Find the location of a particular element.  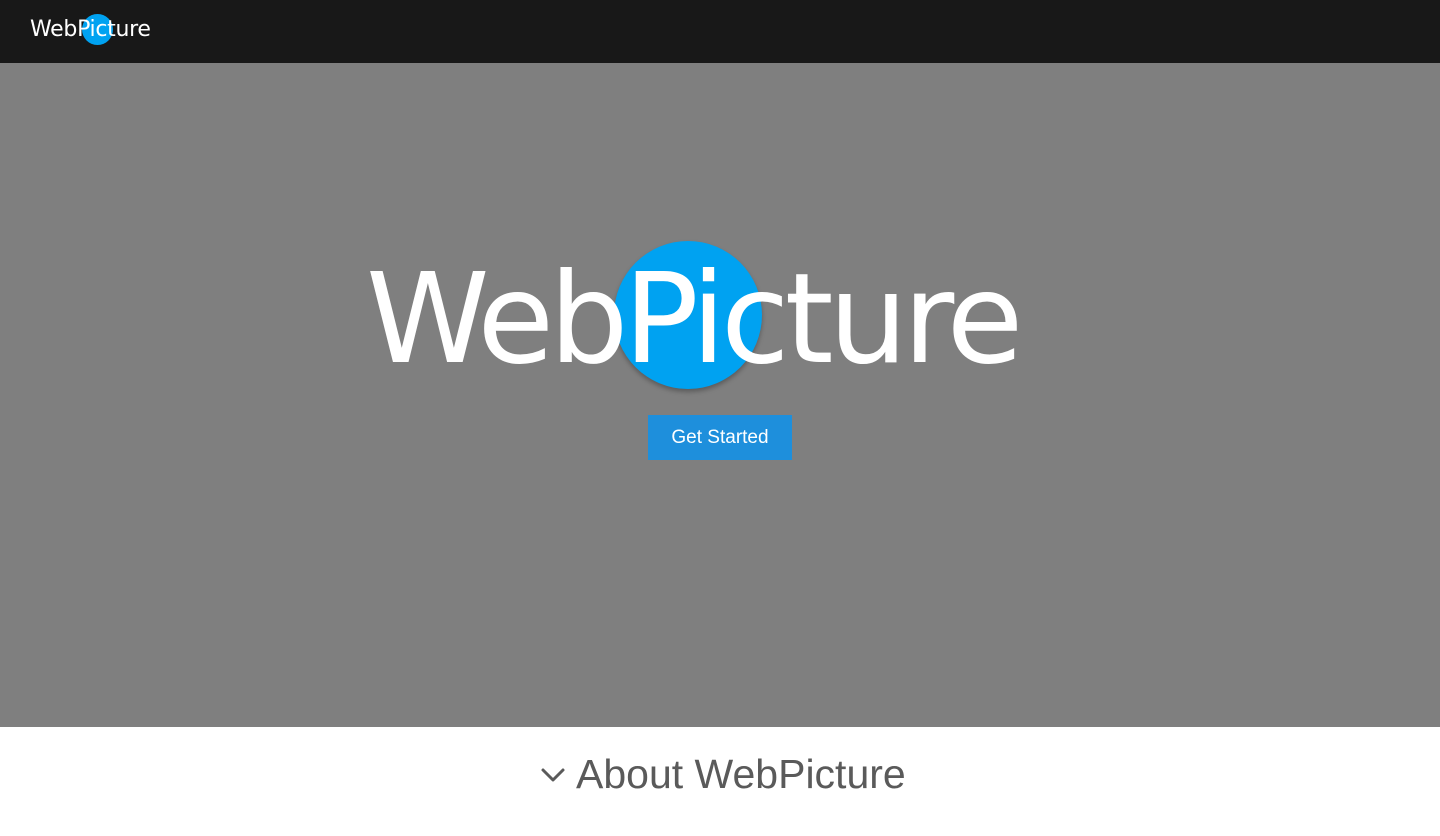

nav-logo-text: WebPicture is located at coordinates (90, 29).